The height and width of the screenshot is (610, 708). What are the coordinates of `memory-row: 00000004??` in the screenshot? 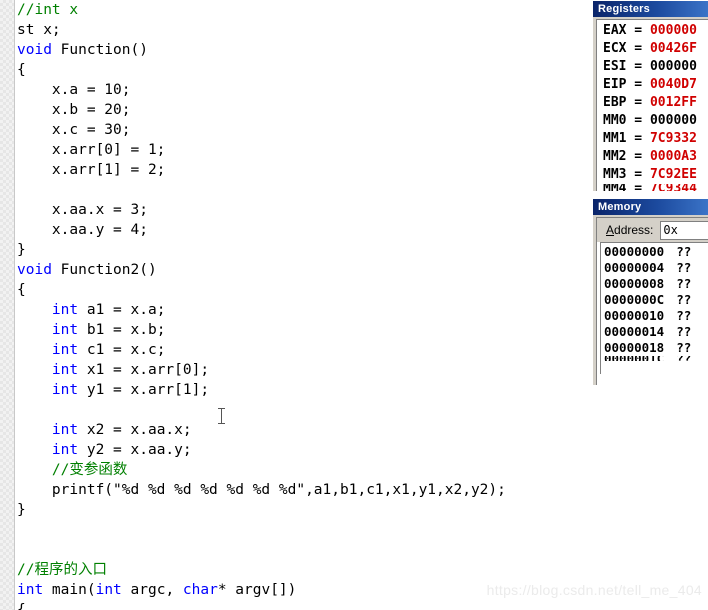 It's located at (654, 268).